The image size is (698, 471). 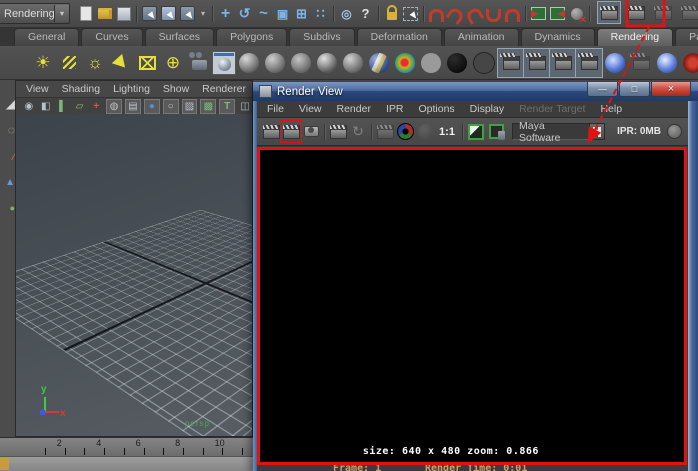 I want to click on shelf-tab-surfaces: Surfaces, so click(x=179, y=37).